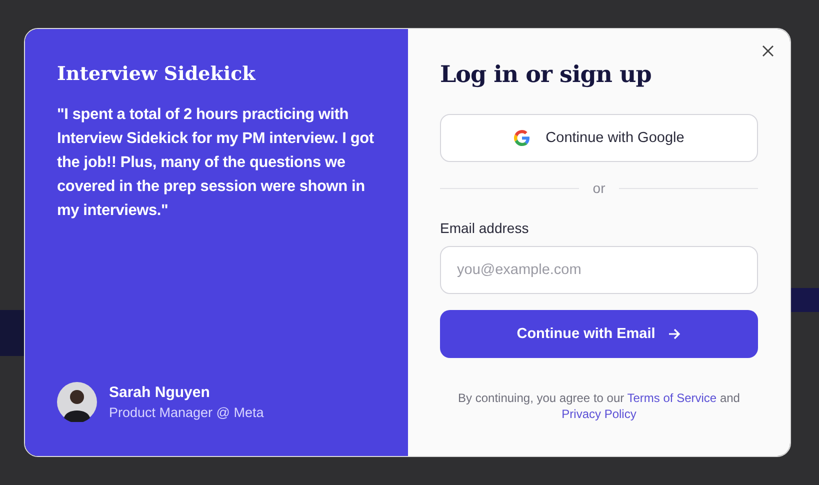  What do you see at coordinates (599, 270) in the screenshot?
I see `email-field: you@example.com` at bounding box center [599, 270].